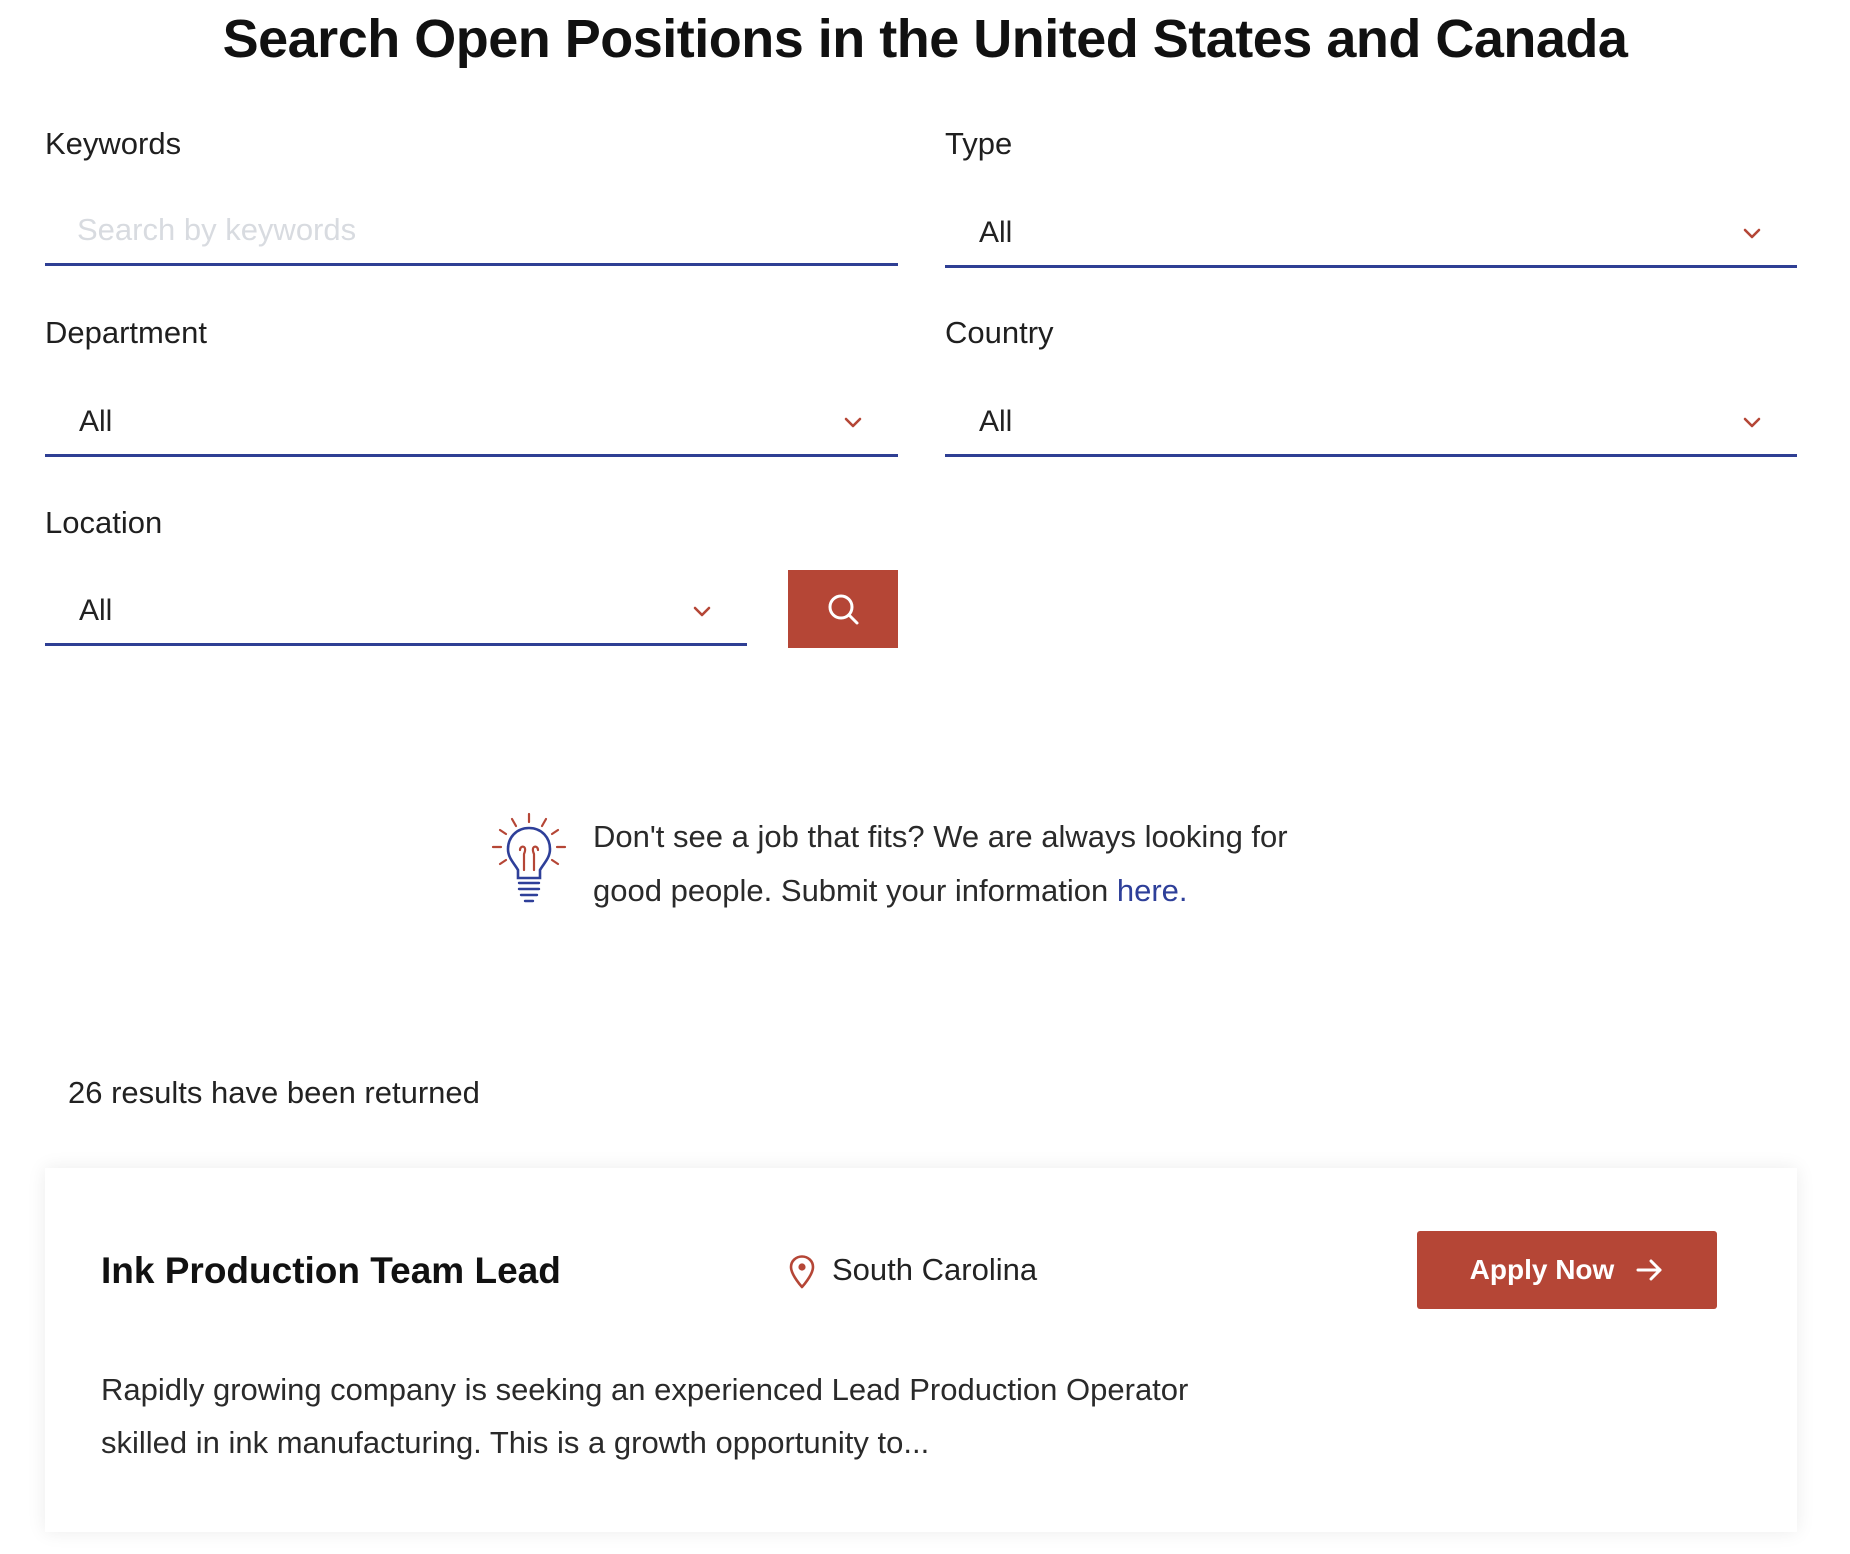 This screenshot has height=1554, width=1850. I want to click on keywords-placeholder: Search by keywords, so click(217, 229).